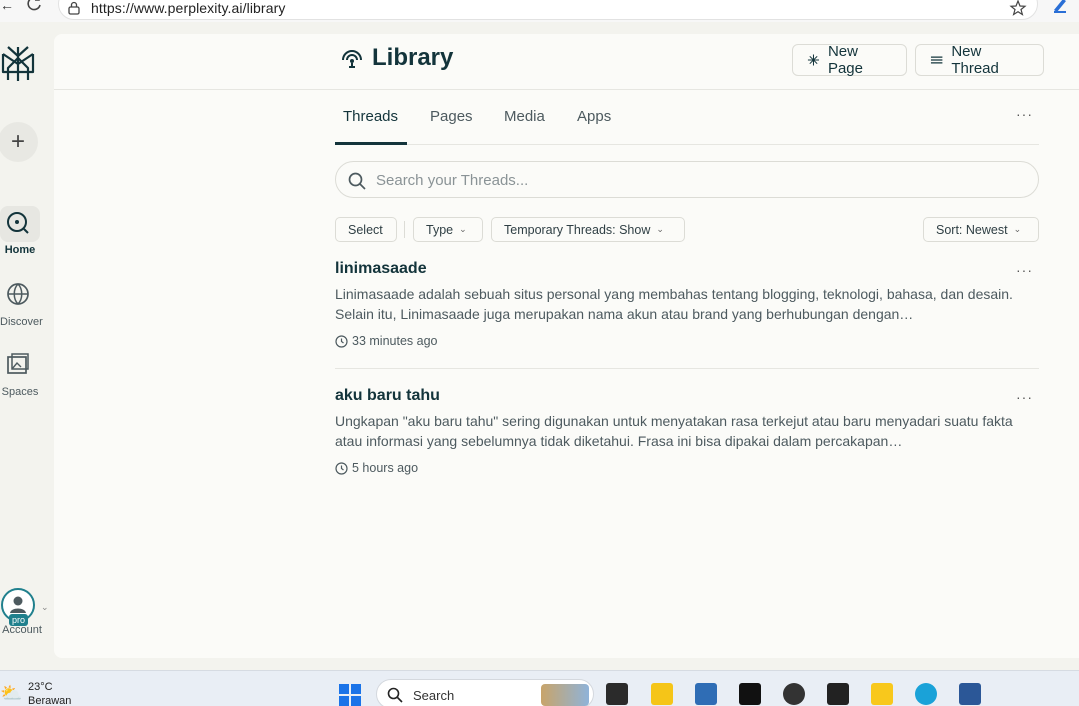 This screenshot has height=706, width=1079. What do you see at coordinates (20, 250) in the screenshot?
I see `sidebar-item-label: Home` at bounding box center [20, 250].